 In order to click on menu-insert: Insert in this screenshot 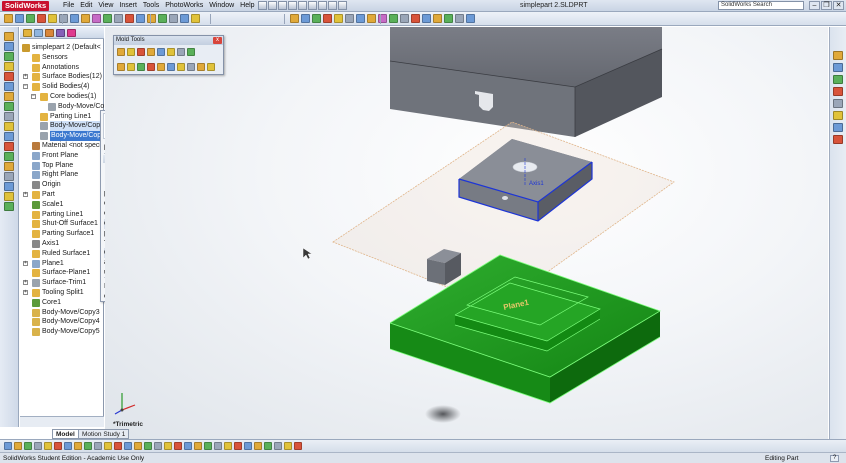, I will do `click(128, 6)`.